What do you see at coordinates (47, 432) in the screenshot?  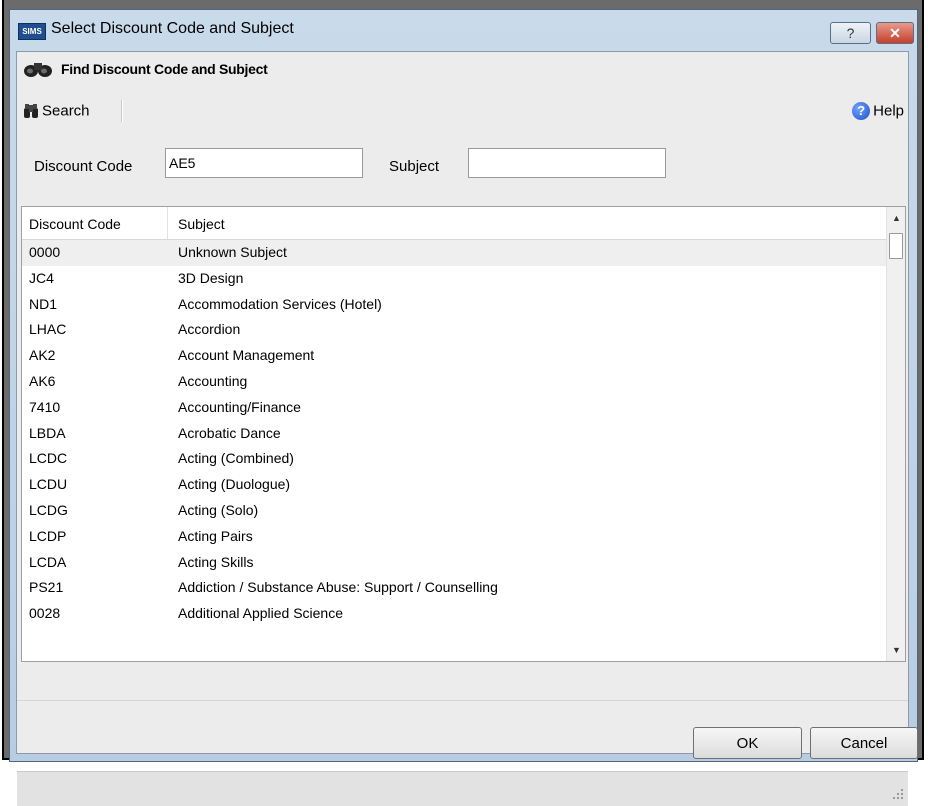 I see `cell-discount-code: LBDA` at bounding box center [47, 432].